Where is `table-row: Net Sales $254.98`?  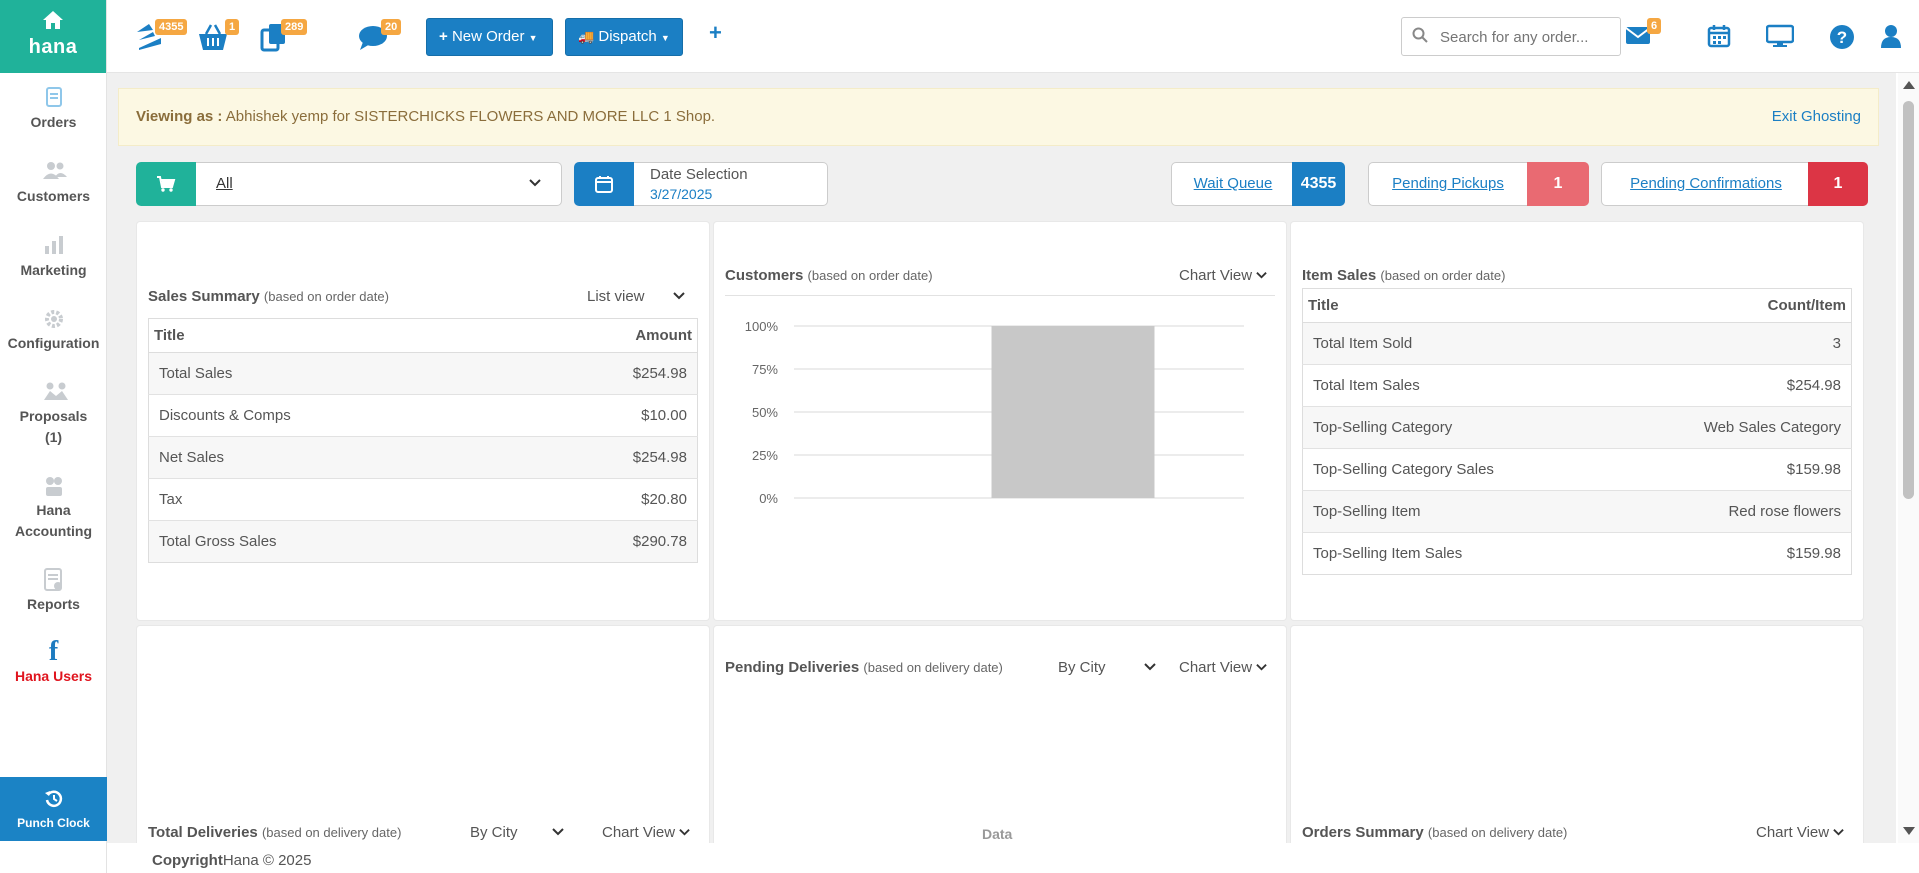 table-row: Net Sales $254.98 is located at coordinates (423, 457).